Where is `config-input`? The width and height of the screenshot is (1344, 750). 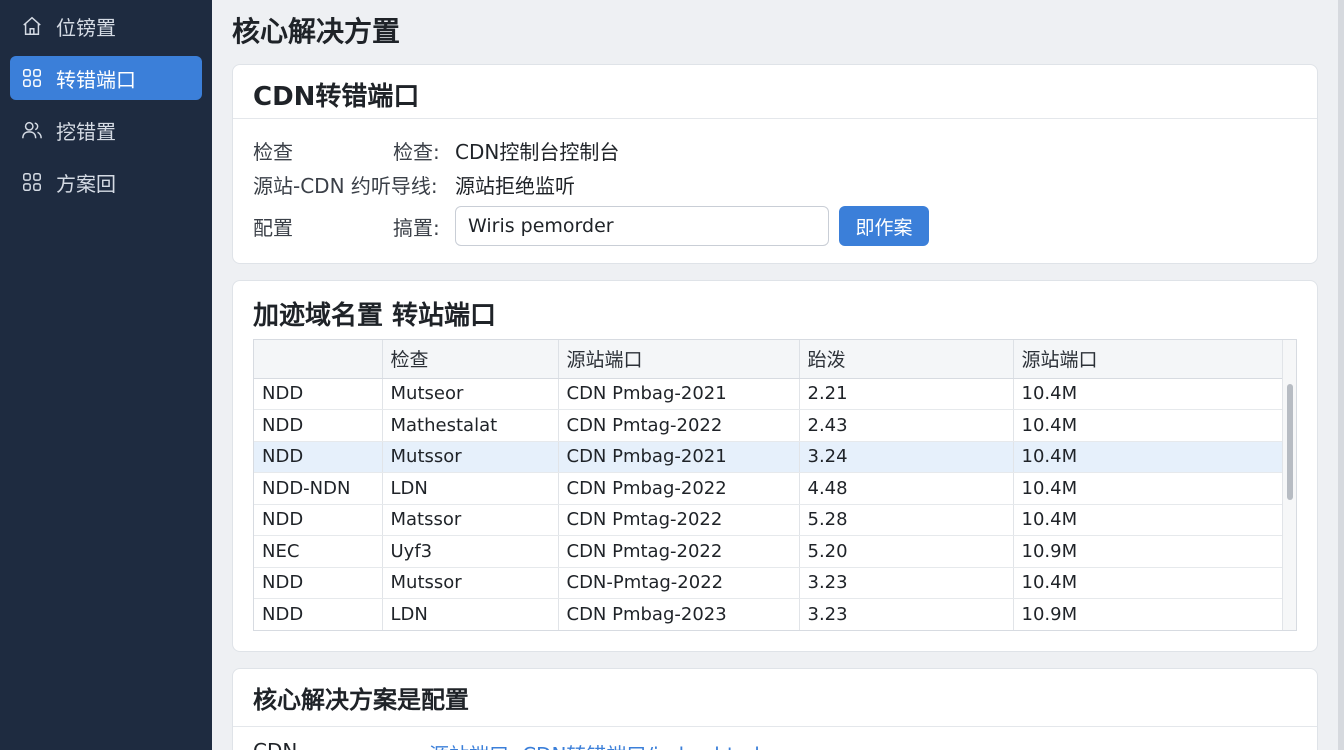
config-input is located at coordinates (642, 226).